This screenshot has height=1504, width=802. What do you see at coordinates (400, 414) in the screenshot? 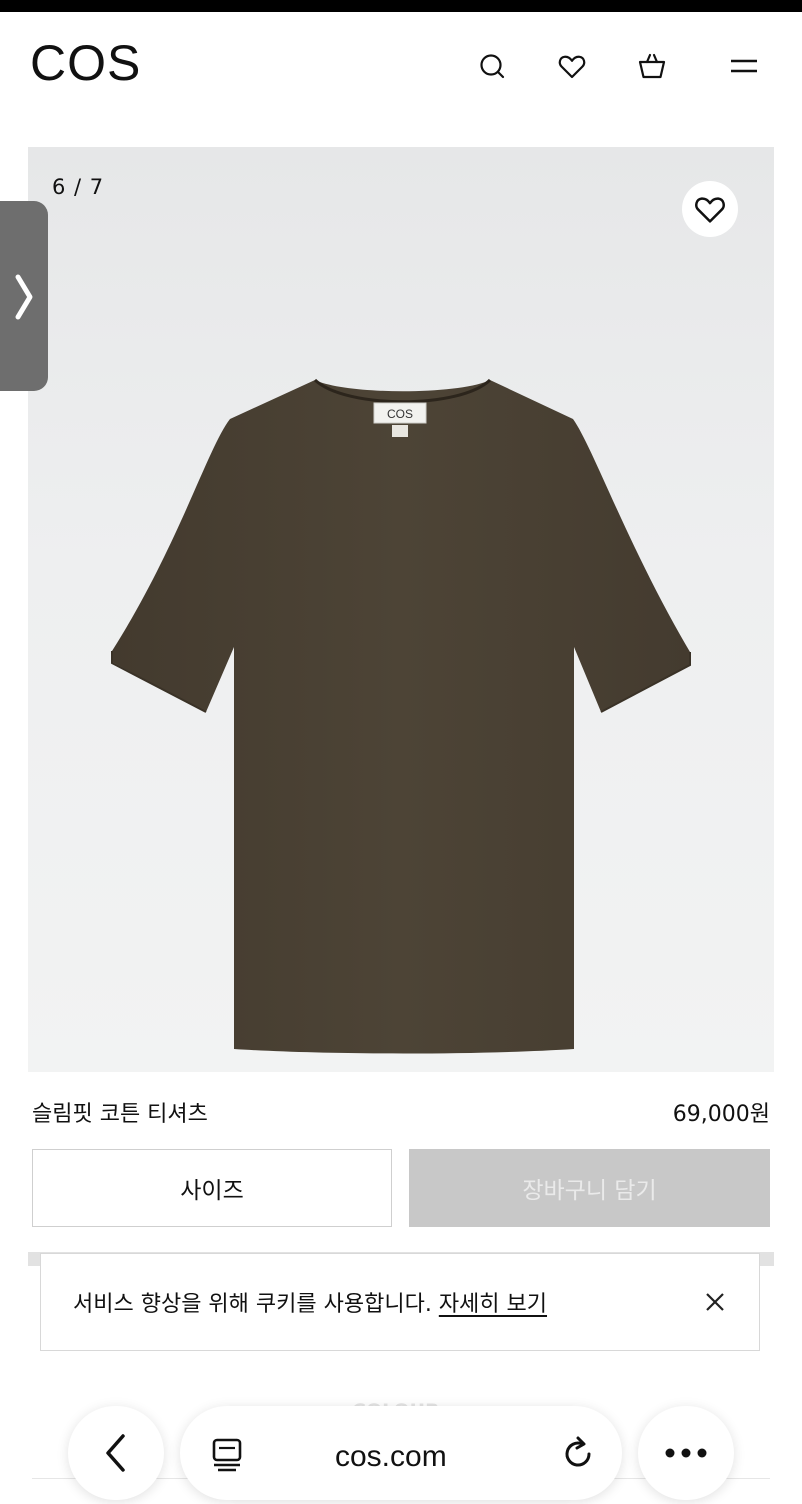
I see `garment-label: COS` at bounding box center [400, 414].